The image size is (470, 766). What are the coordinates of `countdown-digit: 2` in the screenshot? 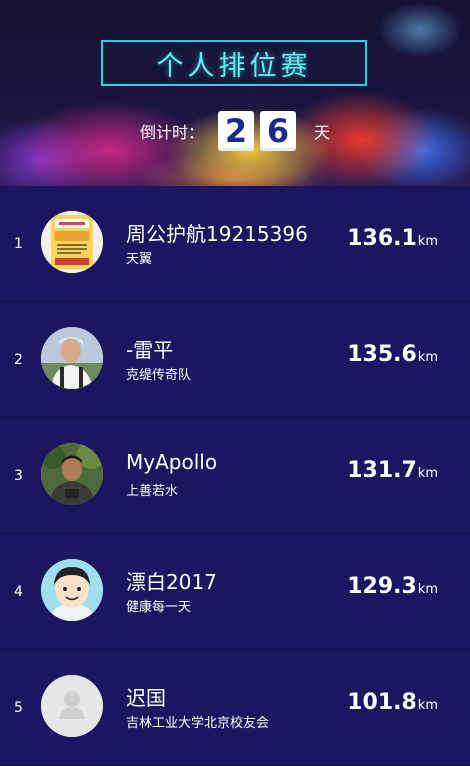 It's located at (236, 131).